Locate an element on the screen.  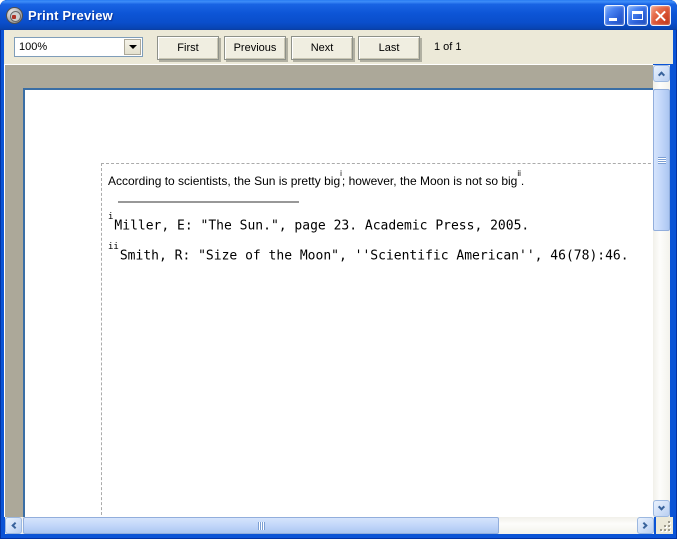
close-button is located at coordinates (660, 15).